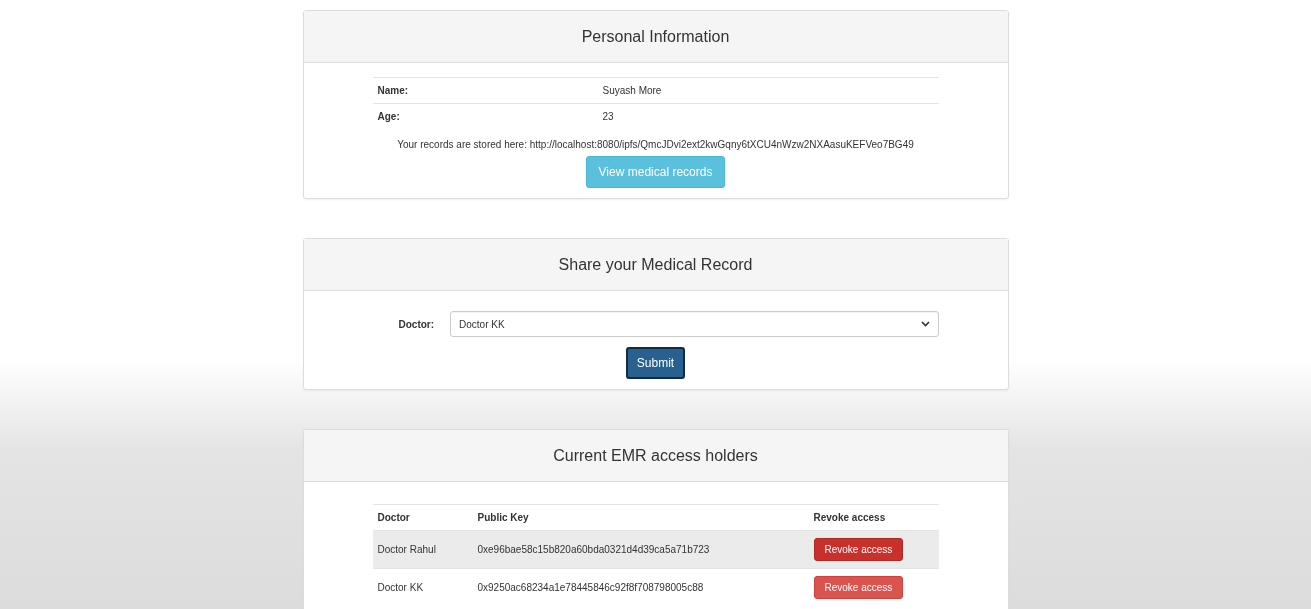 The height and width of the screenshot is (609, 1311). Describe the element at coordinates (485, 116) in the screenshot. I see `field-label: Age:` at that location.